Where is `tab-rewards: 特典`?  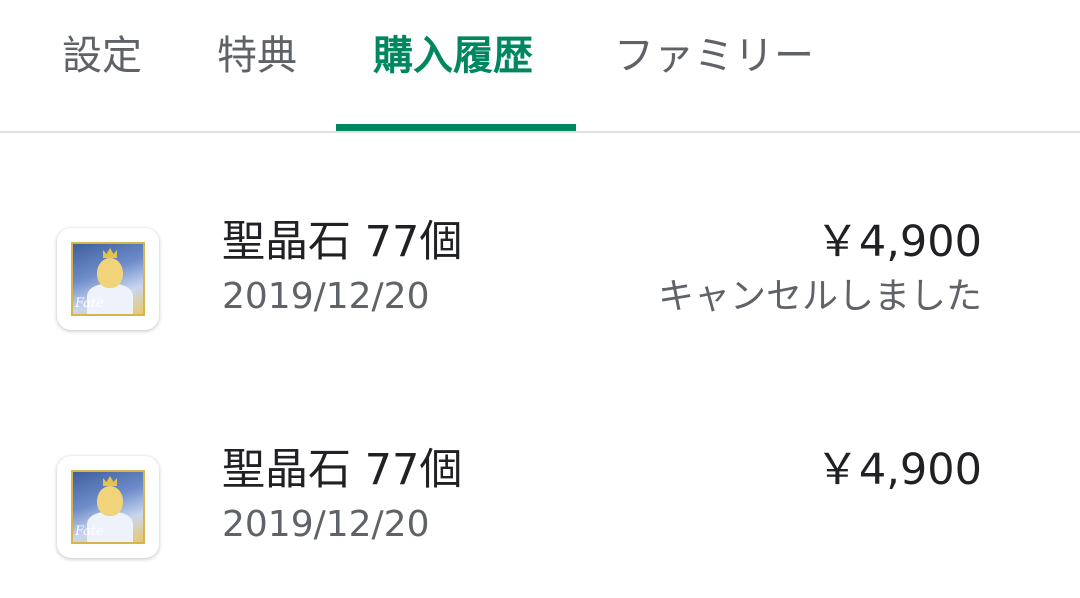
tab-rewards: 特典 is located at coordinates (257, 56).